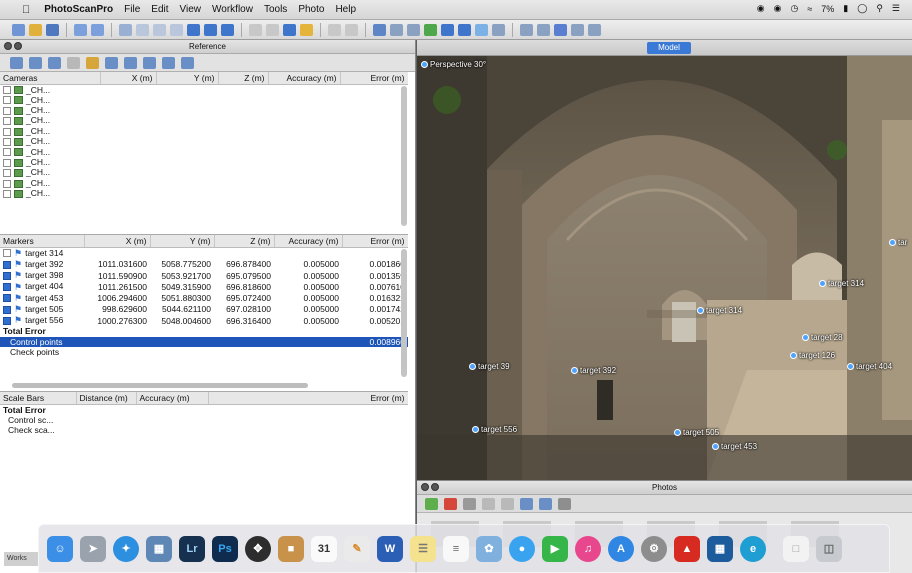 Image resolution: width=912 pixels, height=573 pixels. I want to click on cameras-scrollbar, so click(404, 156).